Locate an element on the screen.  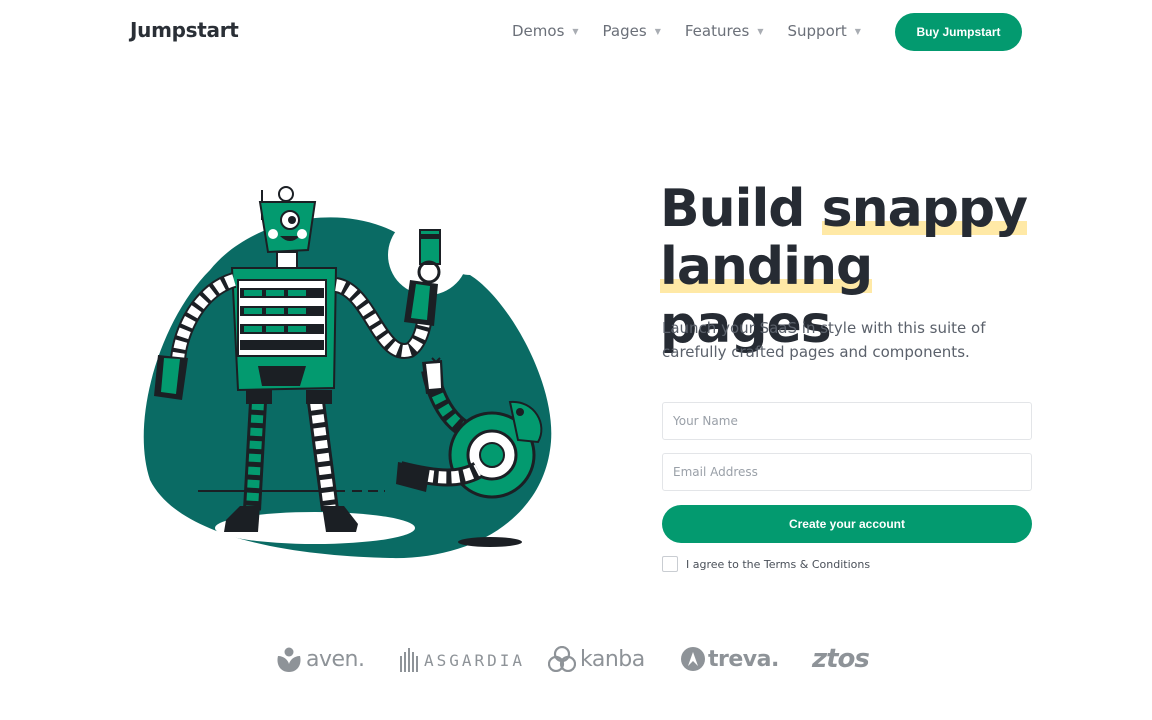
client-logos: aven. ASGARDIA kanba treva. ztos is located at coordinates (576, 662).